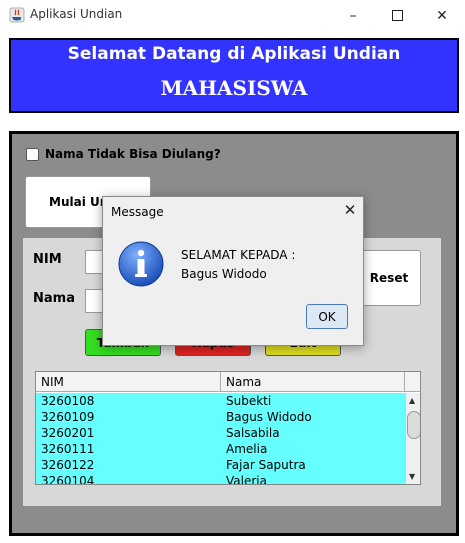 The height and width of the screenshot is (543, 465). I want to click on close-button: ✕, so click(442, 15).